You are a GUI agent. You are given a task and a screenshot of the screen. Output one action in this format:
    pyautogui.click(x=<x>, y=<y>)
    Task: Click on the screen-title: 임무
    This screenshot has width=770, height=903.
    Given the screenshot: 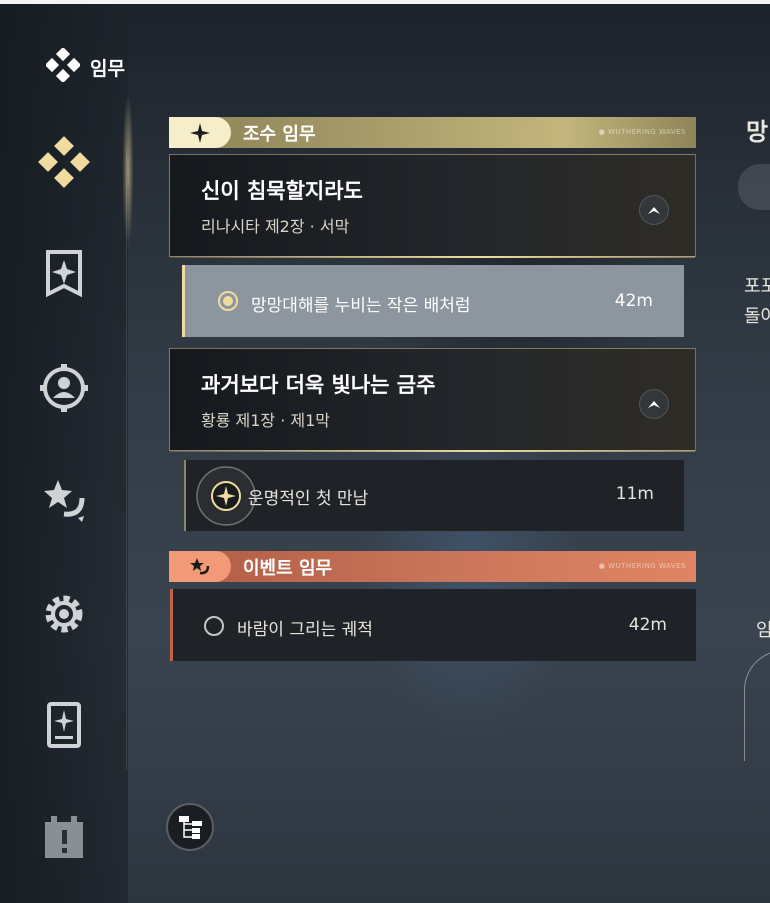 What is the action you would take?
    pyautogui.click(x=84, y=66)
    